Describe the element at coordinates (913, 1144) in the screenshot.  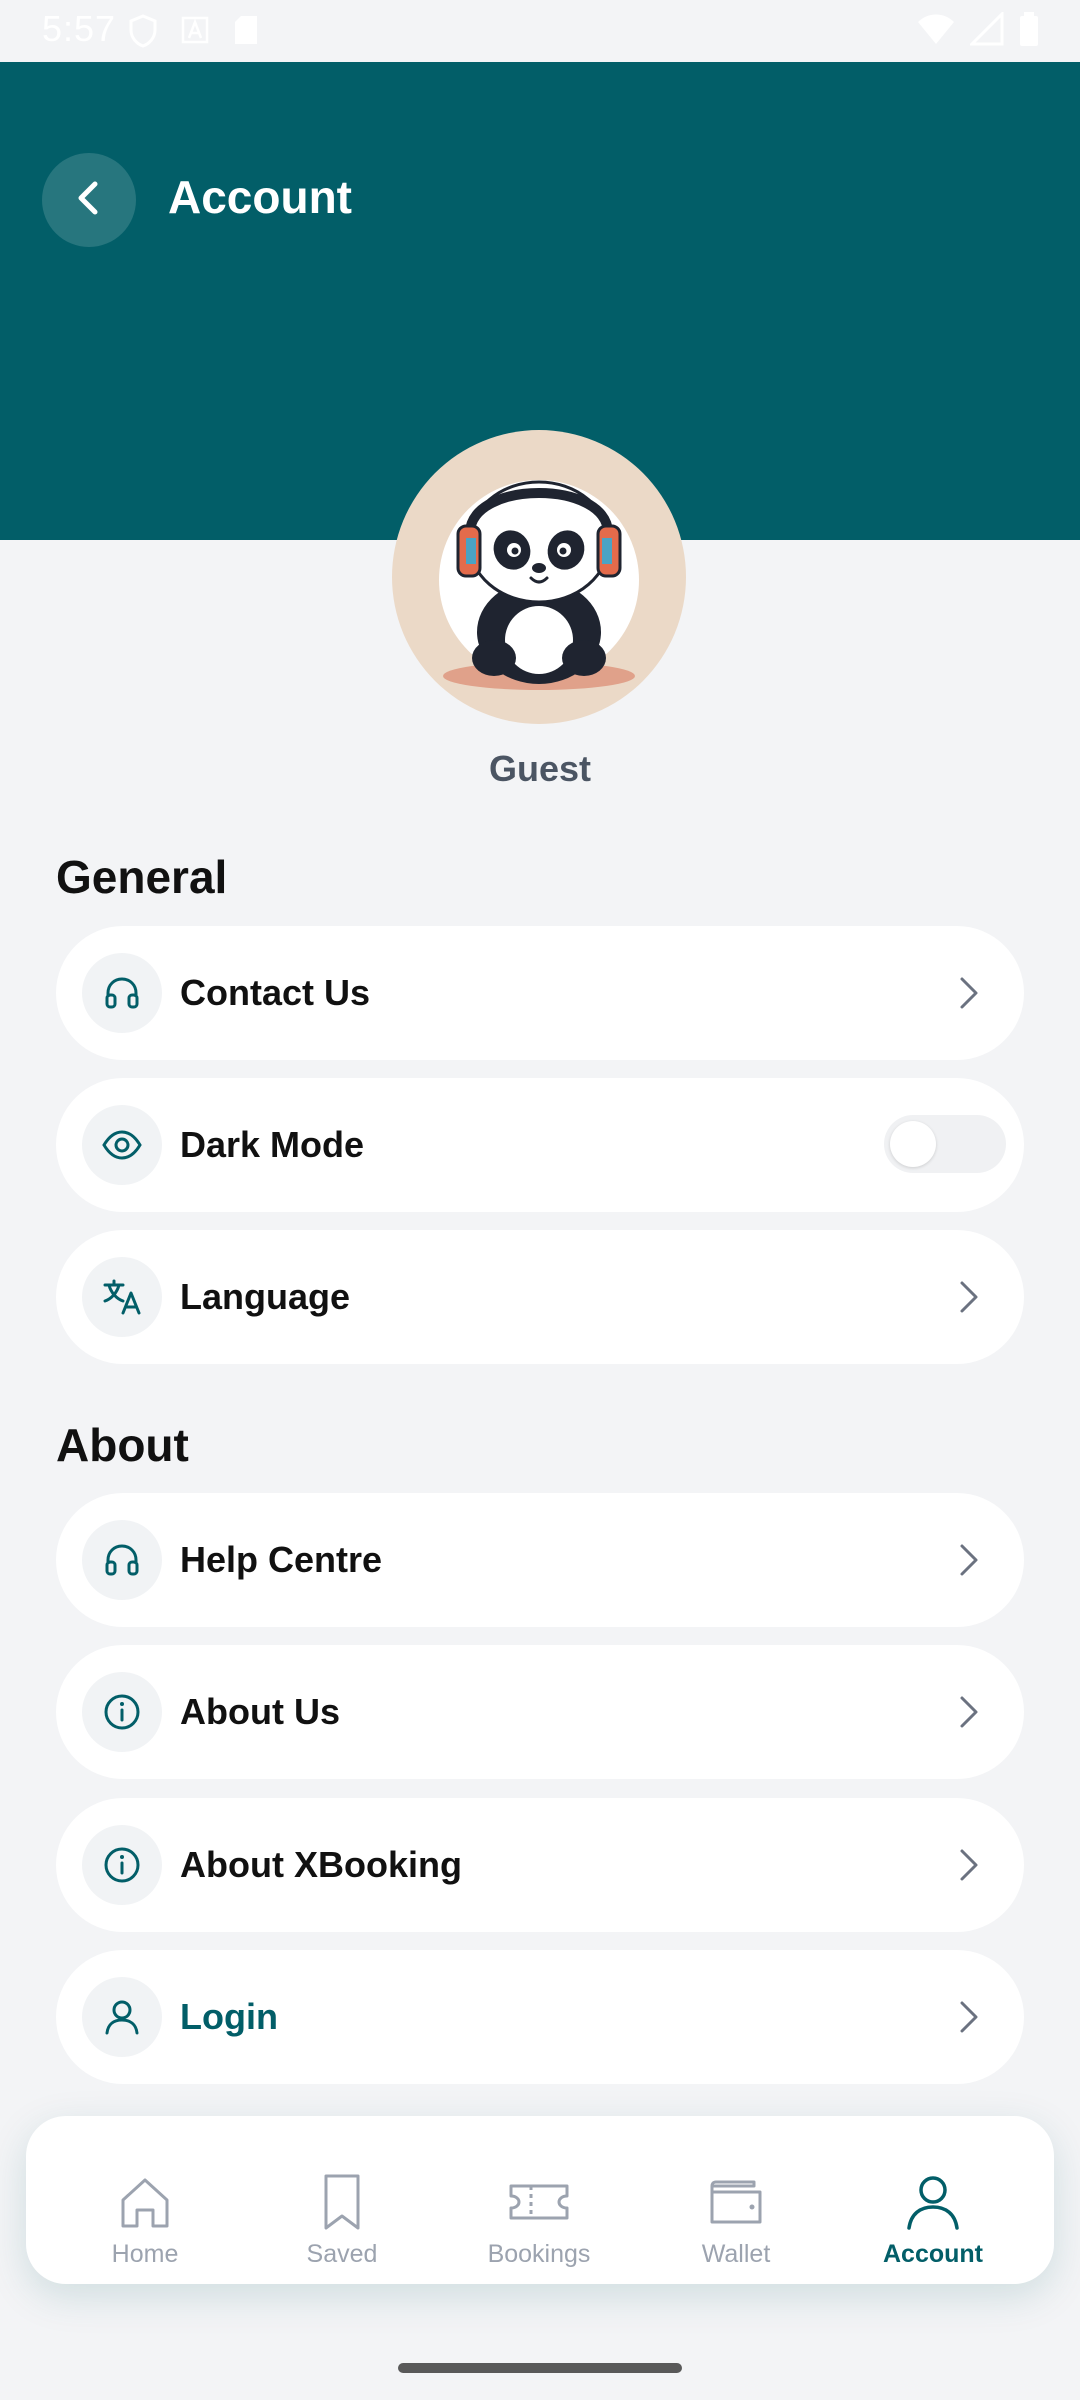
I see `toggle-knob` at that location.